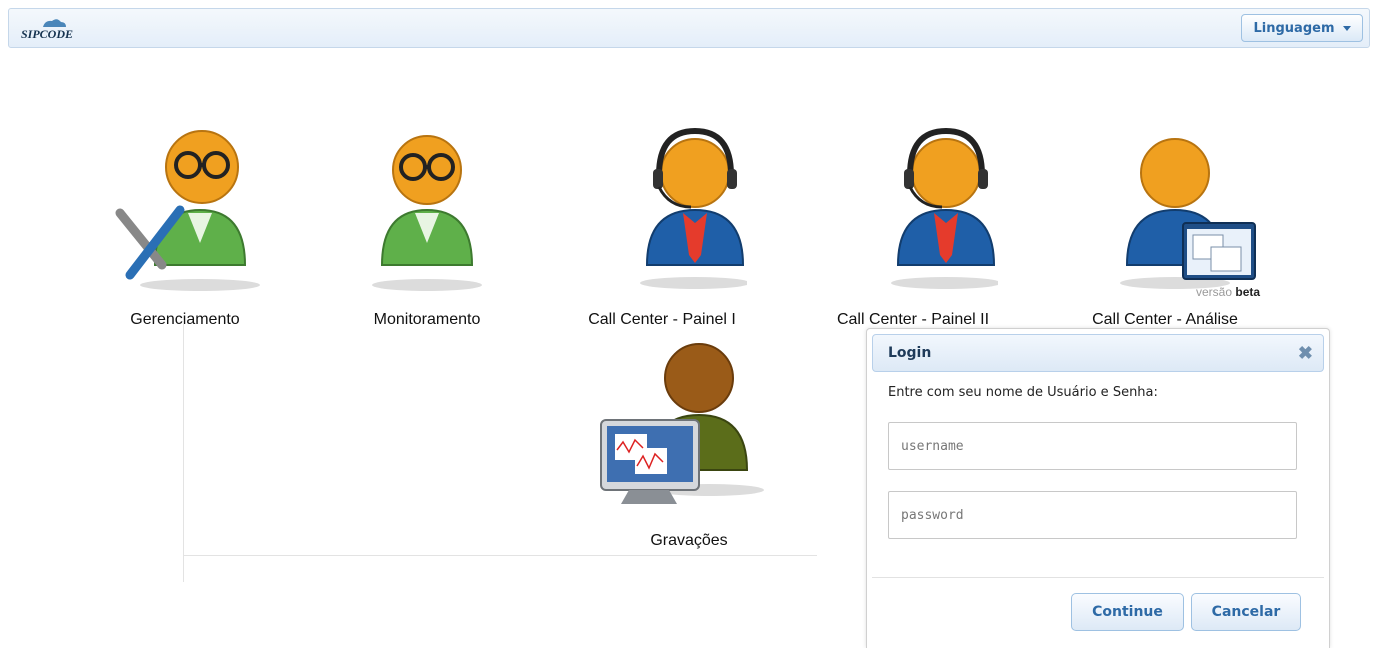 Image resolution: width=1377 pixels, height=648 pixels. Describe the element at coordinates (1023, 392) in the screenshot. I see `login-instructions: Entre com seu nome de Usuário e Senha:` at that location.